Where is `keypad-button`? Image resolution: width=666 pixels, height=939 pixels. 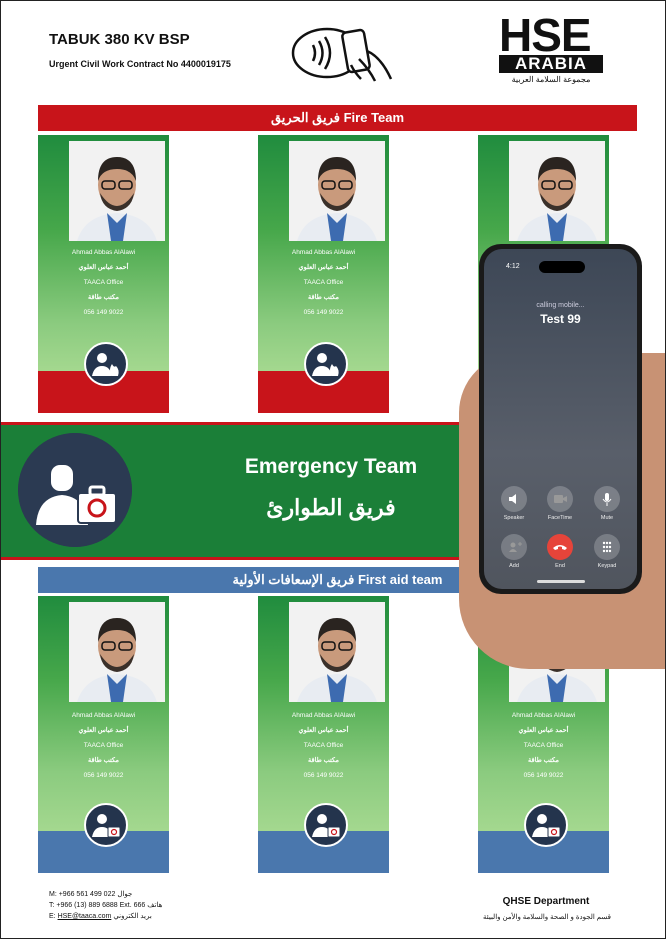
keypad-button is located at coordinates (607, 547).